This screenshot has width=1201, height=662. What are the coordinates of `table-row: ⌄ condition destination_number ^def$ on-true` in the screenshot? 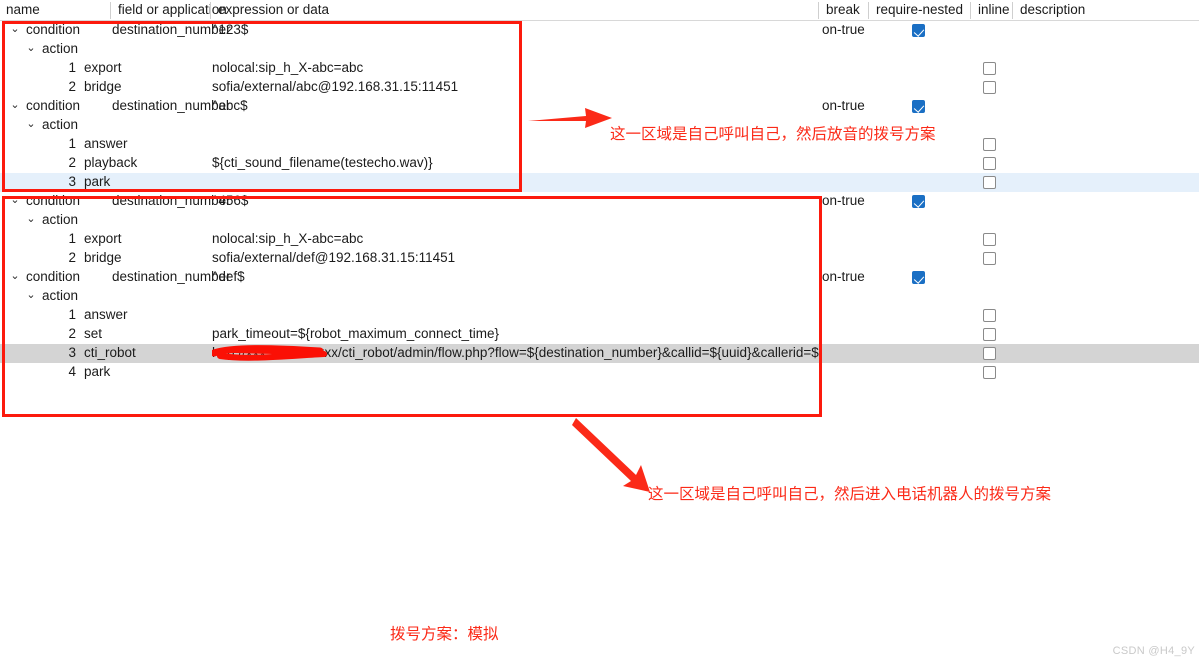 It's located at (600, 277).